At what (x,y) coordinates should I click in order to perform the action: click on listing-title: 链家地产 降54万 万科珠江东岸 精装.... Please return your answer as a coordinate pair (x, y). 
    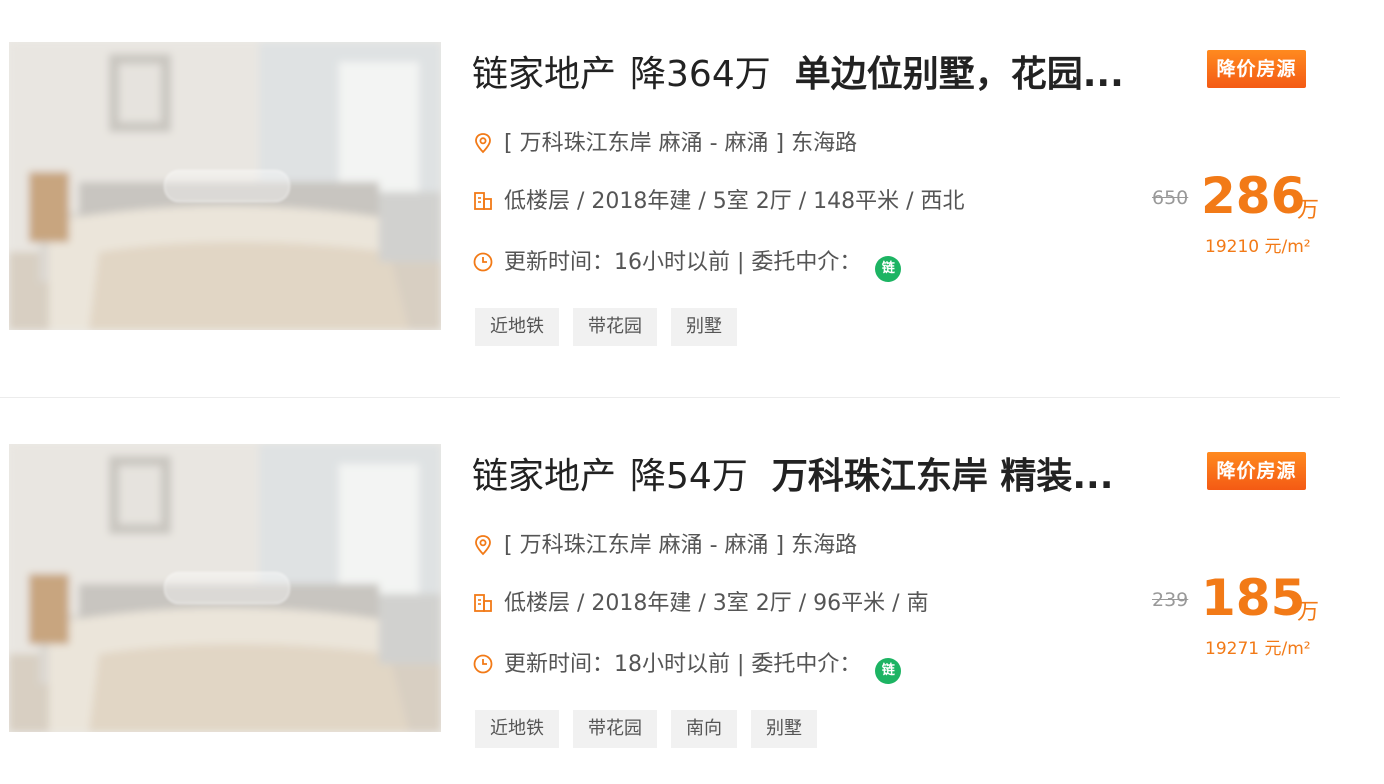
    Looking at the image, I should click on (822, 477).